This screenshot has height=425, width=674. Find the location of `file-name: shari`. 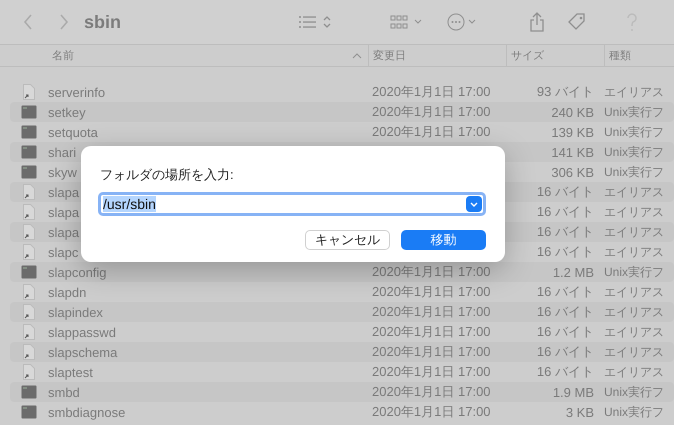

file-name: shari is located at coordinates (62, 152).